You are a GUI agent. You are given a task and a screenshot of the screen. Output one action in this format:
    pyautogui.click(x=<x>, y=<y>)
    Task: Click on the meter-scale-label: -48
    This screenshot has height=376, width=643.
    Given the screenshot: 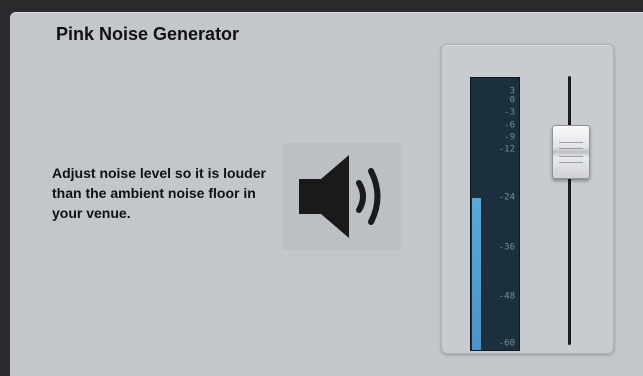 What is the action you would take?
    pyautogui.click(x=506, y=296)
    